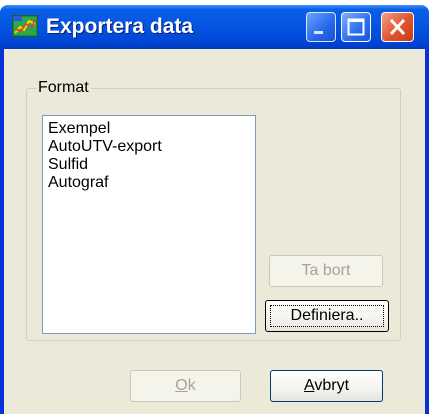  Describe the element at coordinates (149, 183) in the screenshot. I see `list-item: Autograf` at that location.